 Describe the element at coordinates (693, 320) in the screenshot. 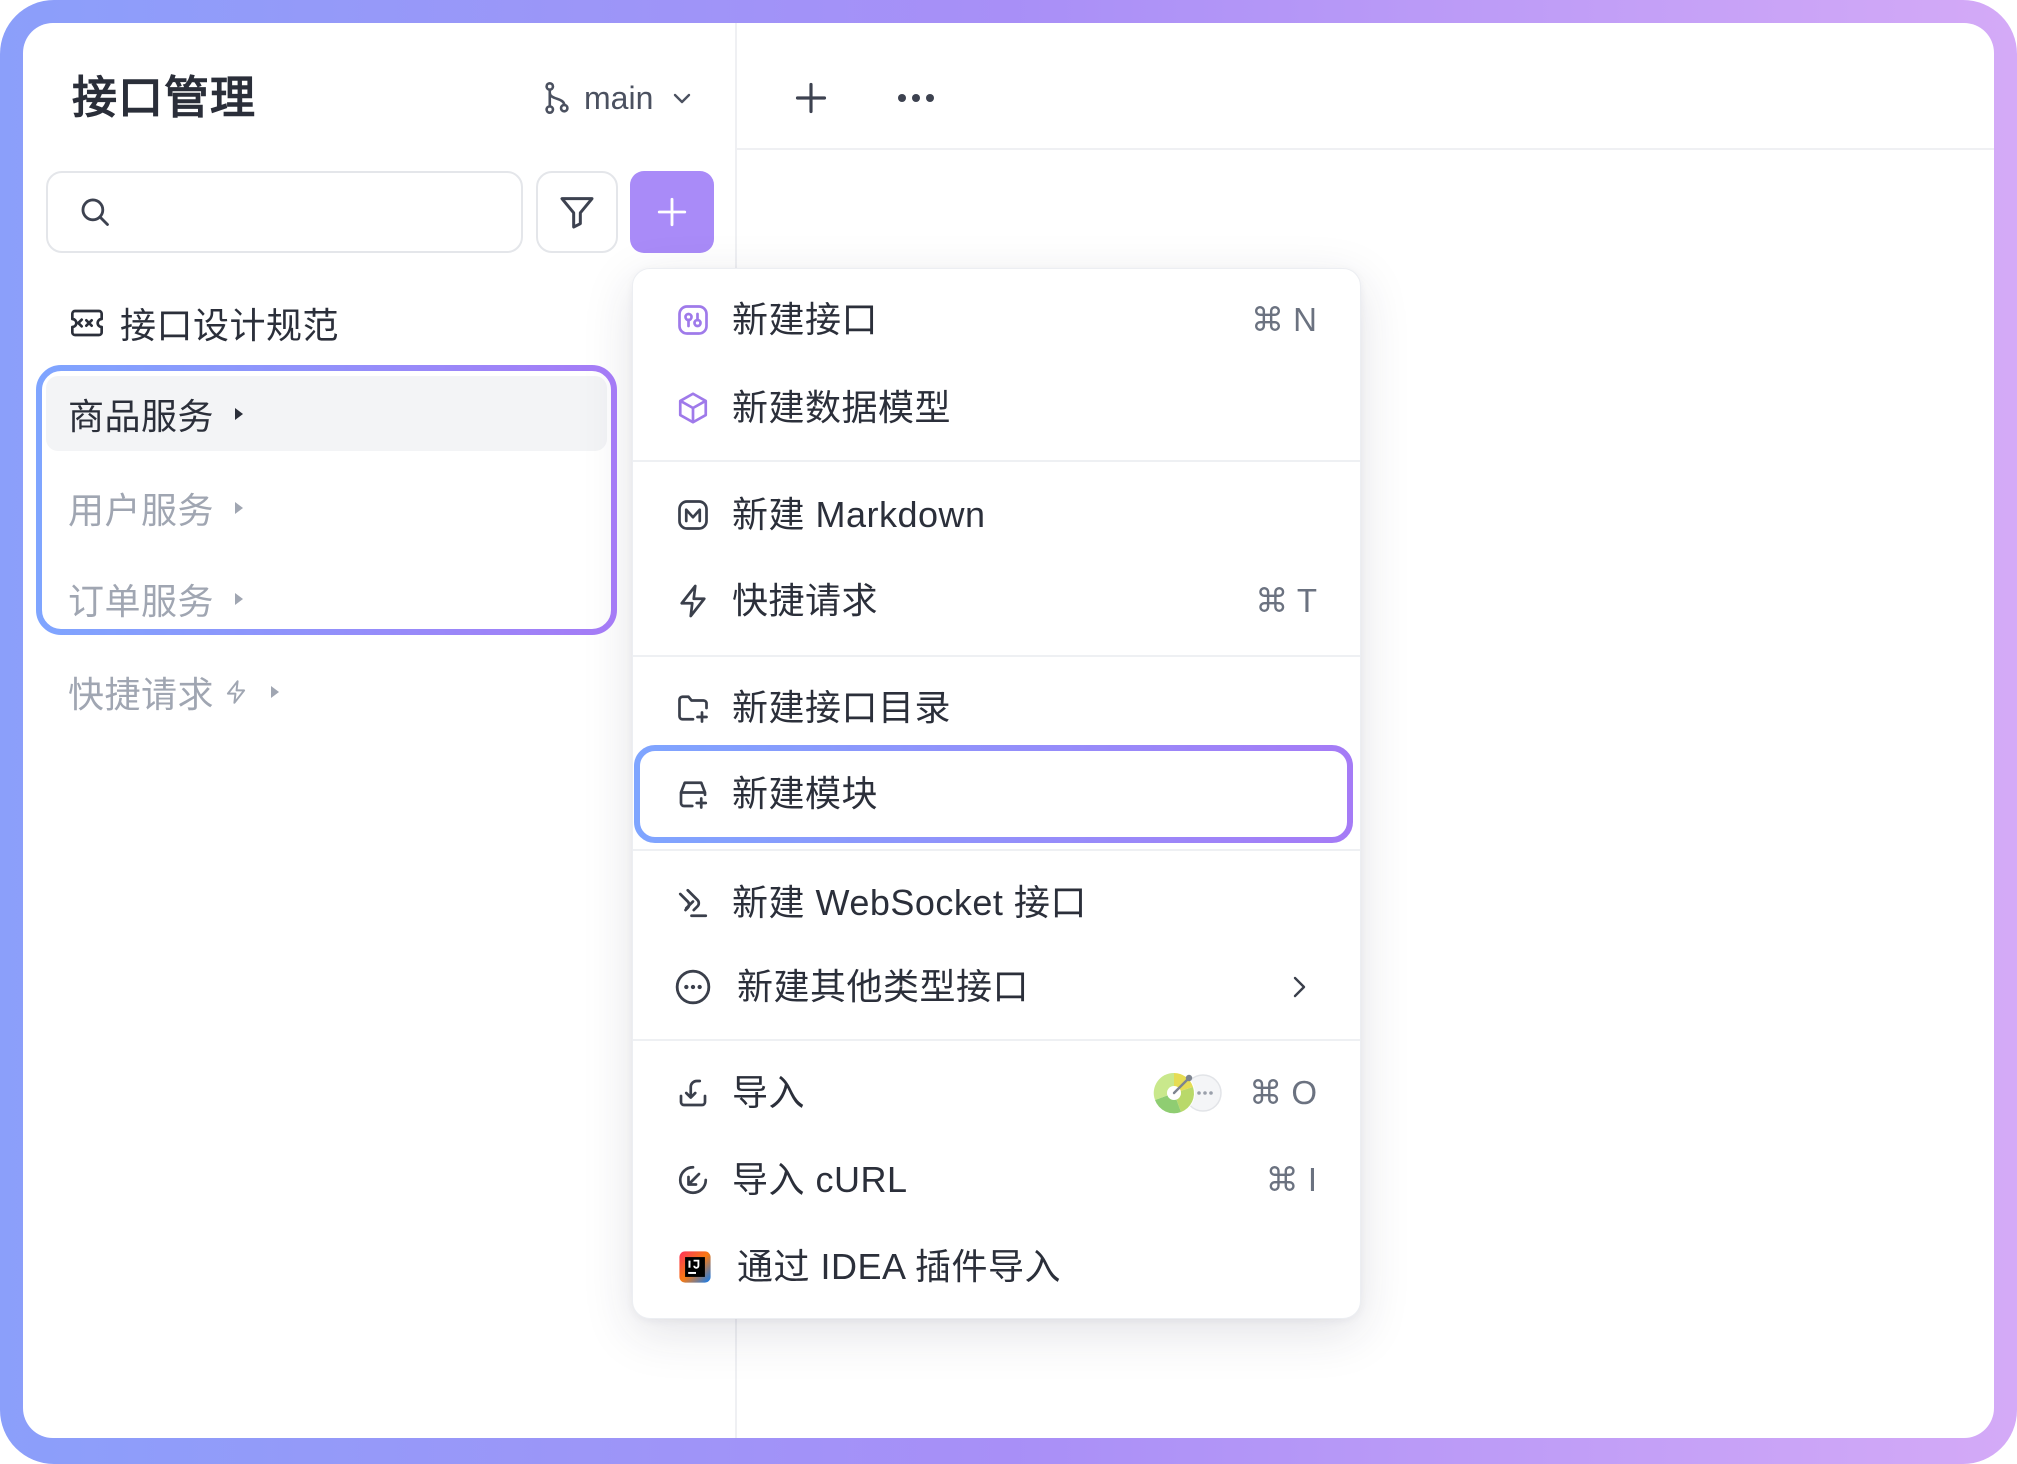

I see `api-icon` at that location.